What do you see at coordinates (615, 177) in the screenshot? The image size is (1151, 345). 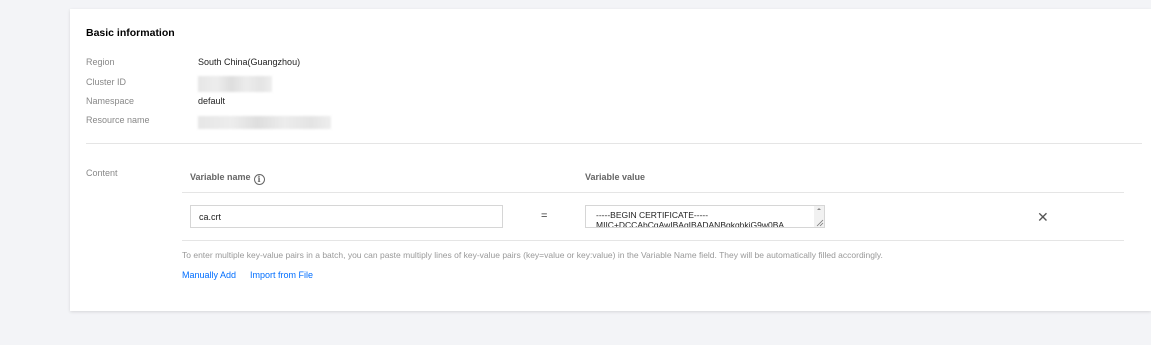 I see `variable-value-header: Variable value` at bounding box center [615, 177].